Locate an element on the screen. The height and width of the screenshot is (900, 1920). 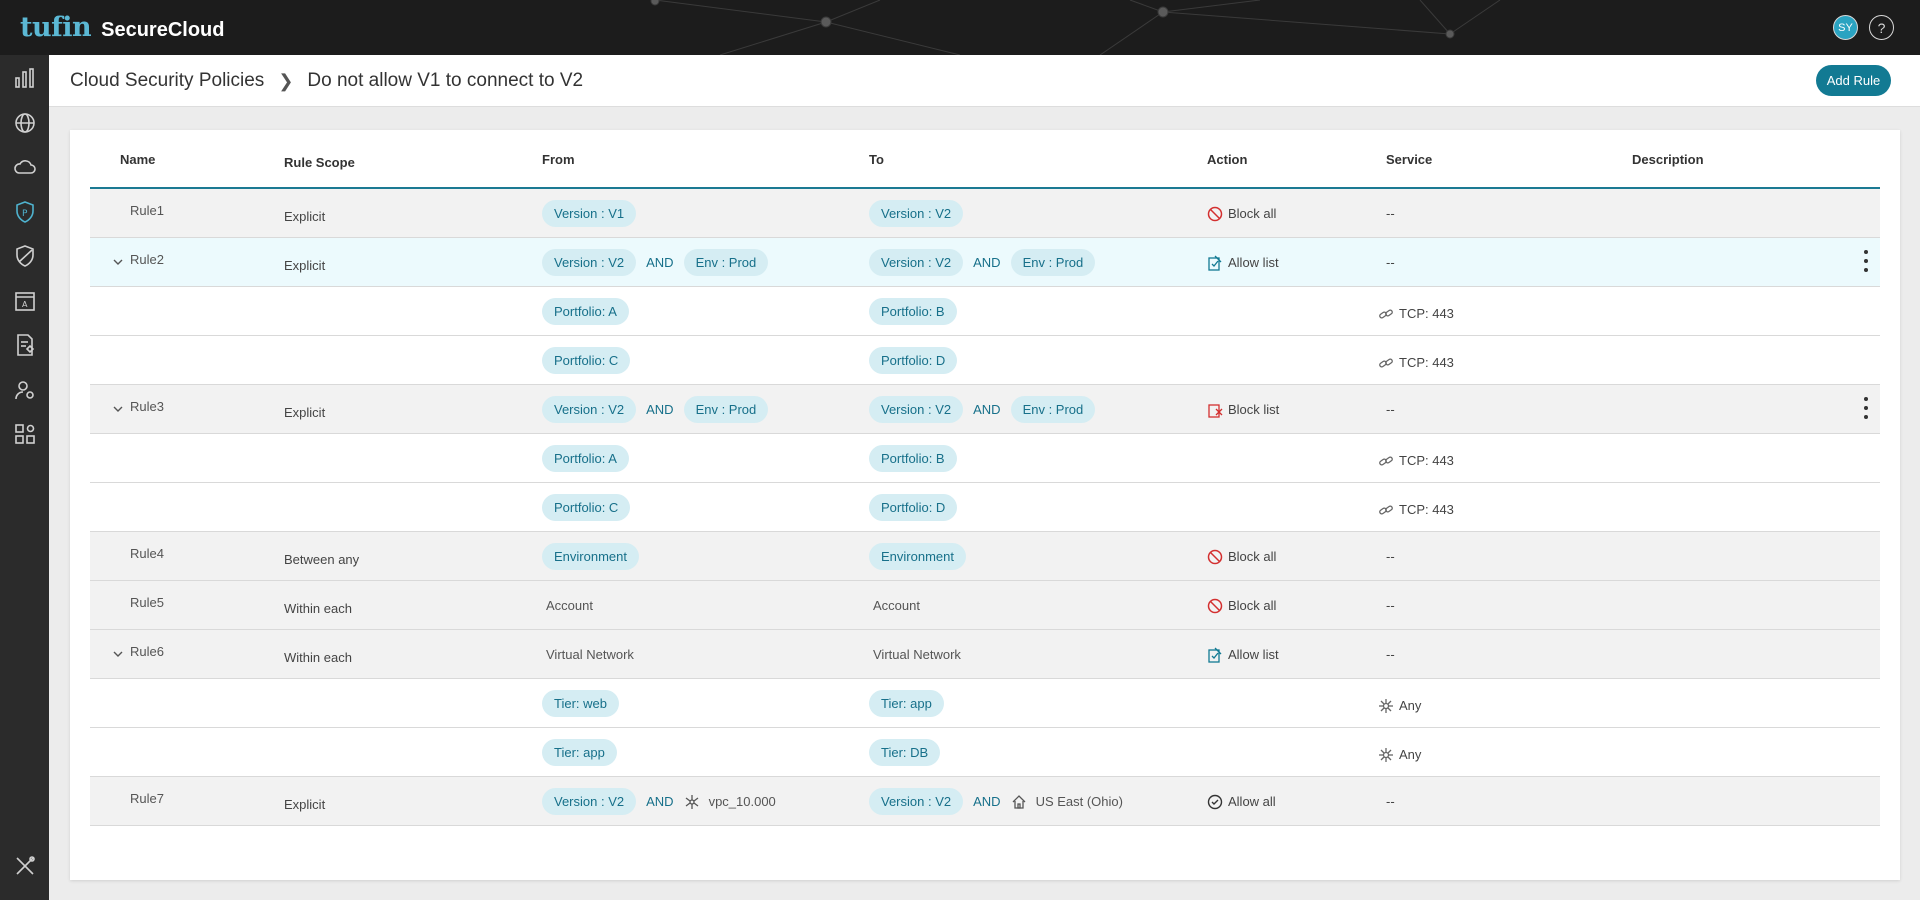
breadcrumb-parent: Cloud Security Policies is located at coordinates (167, 81).